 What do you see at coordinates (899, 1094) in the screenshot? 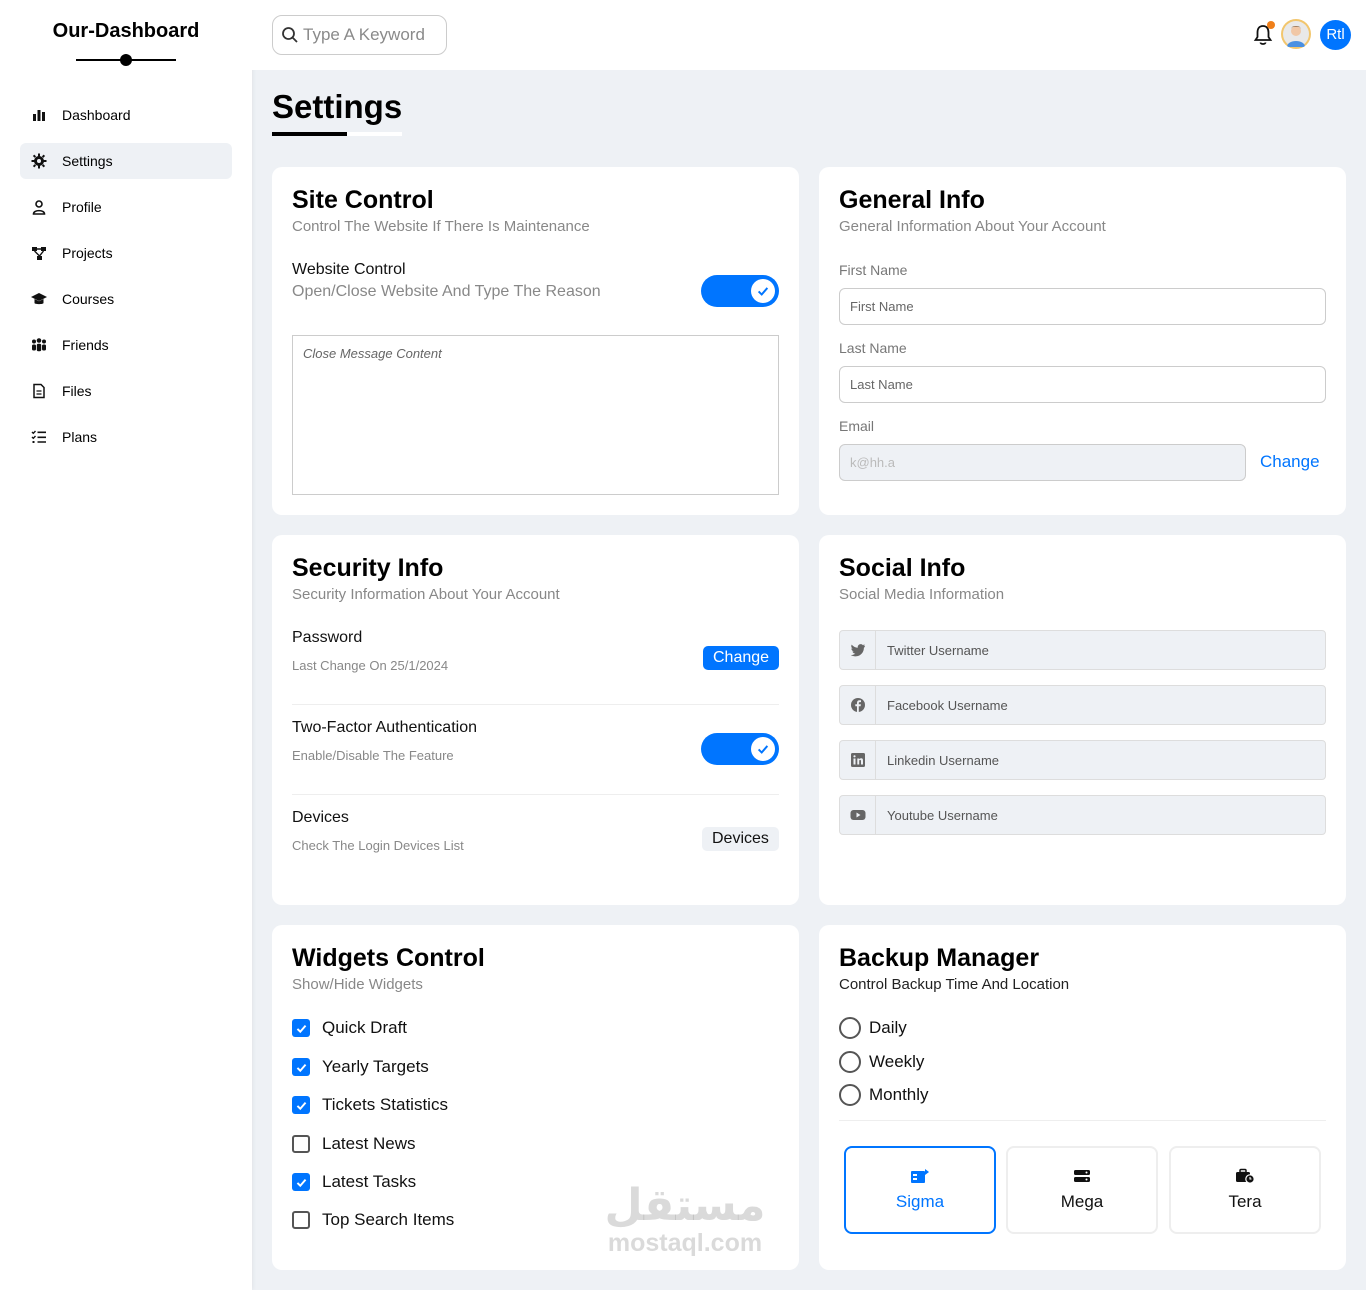
I see `backup-option-label: Monthly` at bounding box center [899, 1094].